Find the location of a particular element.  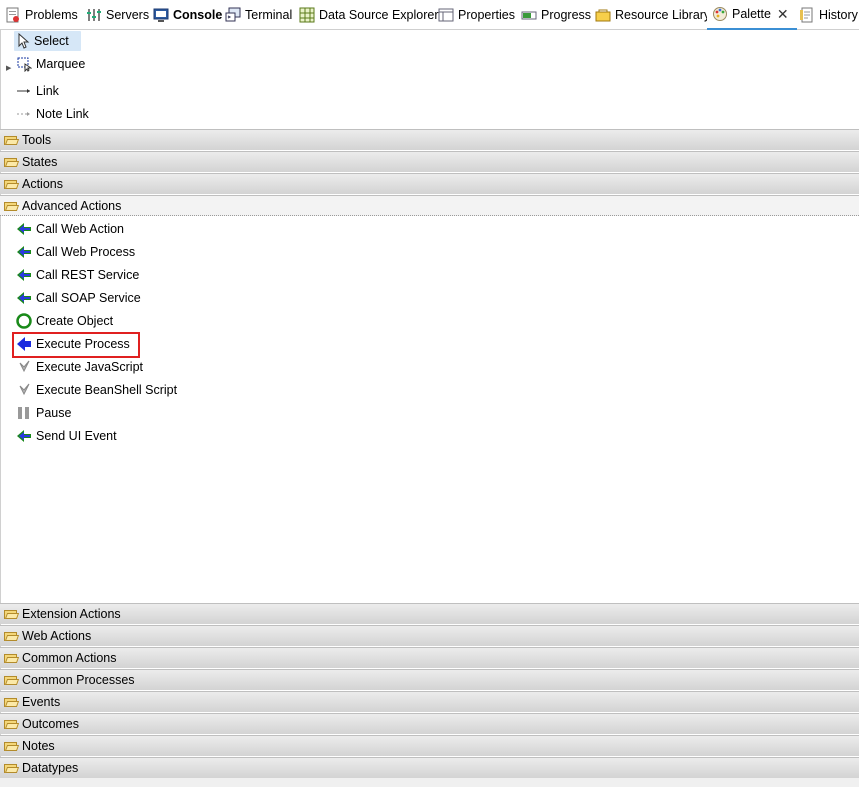

properties-icon is located at coordinates (446, 15).